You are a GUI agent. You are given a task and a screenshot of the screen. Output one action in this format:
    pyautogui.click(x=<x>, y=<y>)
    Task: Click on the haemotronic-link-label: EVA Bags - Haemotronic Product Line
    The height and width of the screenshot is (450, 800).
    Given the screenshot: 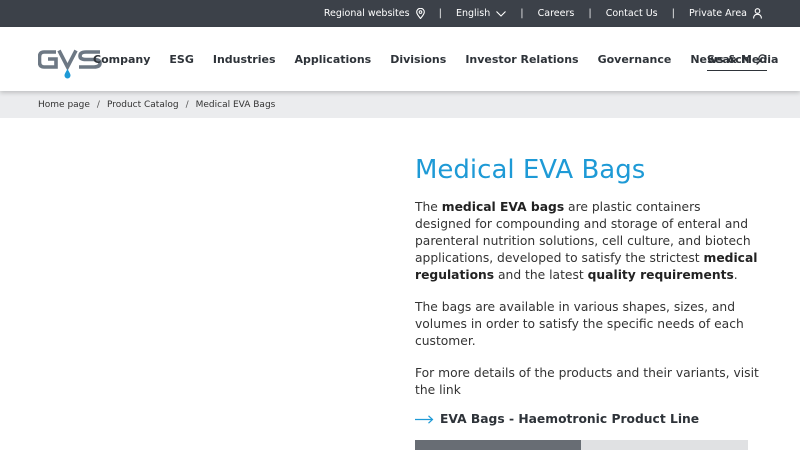 What is the action you would take?
    pyautogui.click(x=570, y=419)
    